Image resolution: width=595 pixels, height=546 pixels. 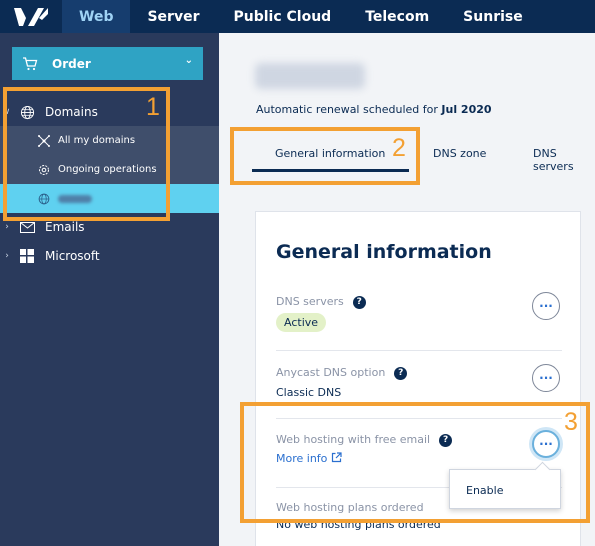 I want to click on envelope-icon, so click(x=27, y=227).